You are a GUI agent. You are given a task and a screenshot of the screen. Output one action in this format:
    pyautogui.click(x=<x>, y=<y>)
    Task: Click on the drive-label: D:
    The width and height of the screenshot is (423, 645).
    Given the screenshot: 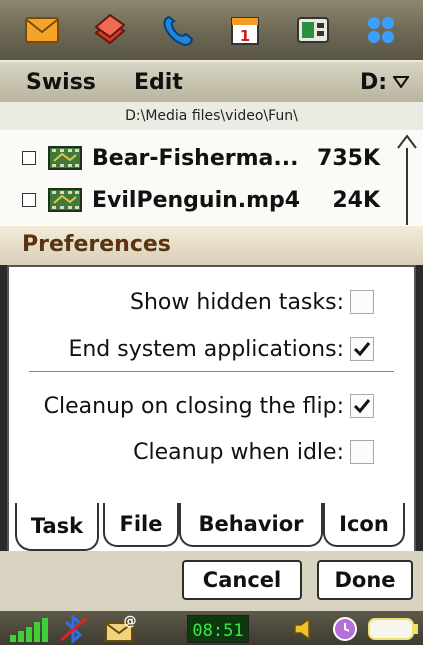 What is the action you would take?
    pyautogui.click(x=373, y=82)
    